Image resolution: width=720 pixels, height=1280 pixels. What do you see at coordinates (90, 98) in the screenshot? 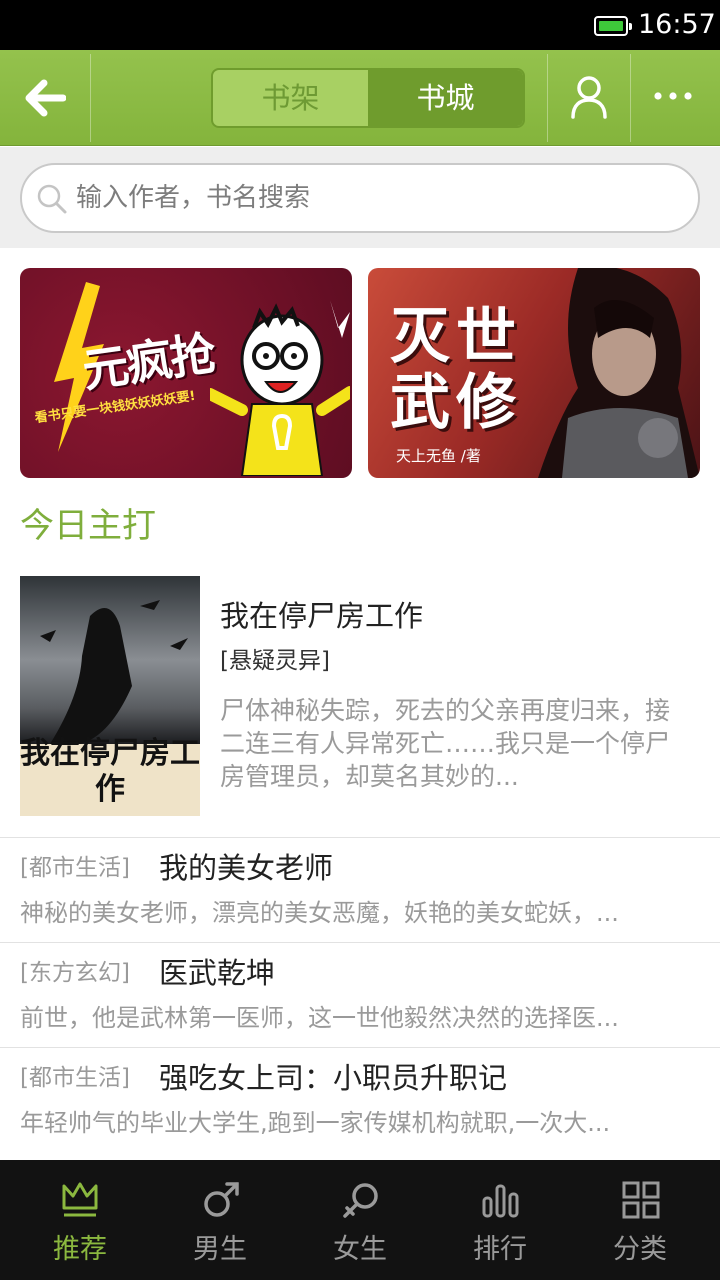
I see `toolbar-divider` at bounding box center [90, 98].